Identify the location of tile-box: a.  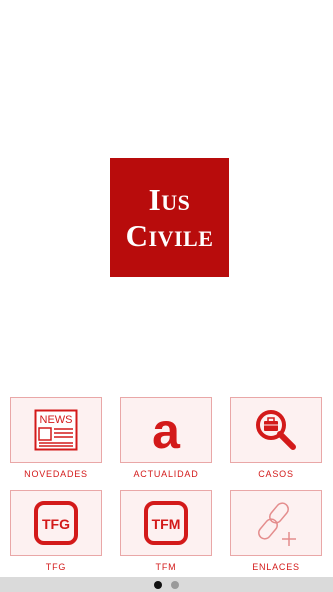
(166, 430).